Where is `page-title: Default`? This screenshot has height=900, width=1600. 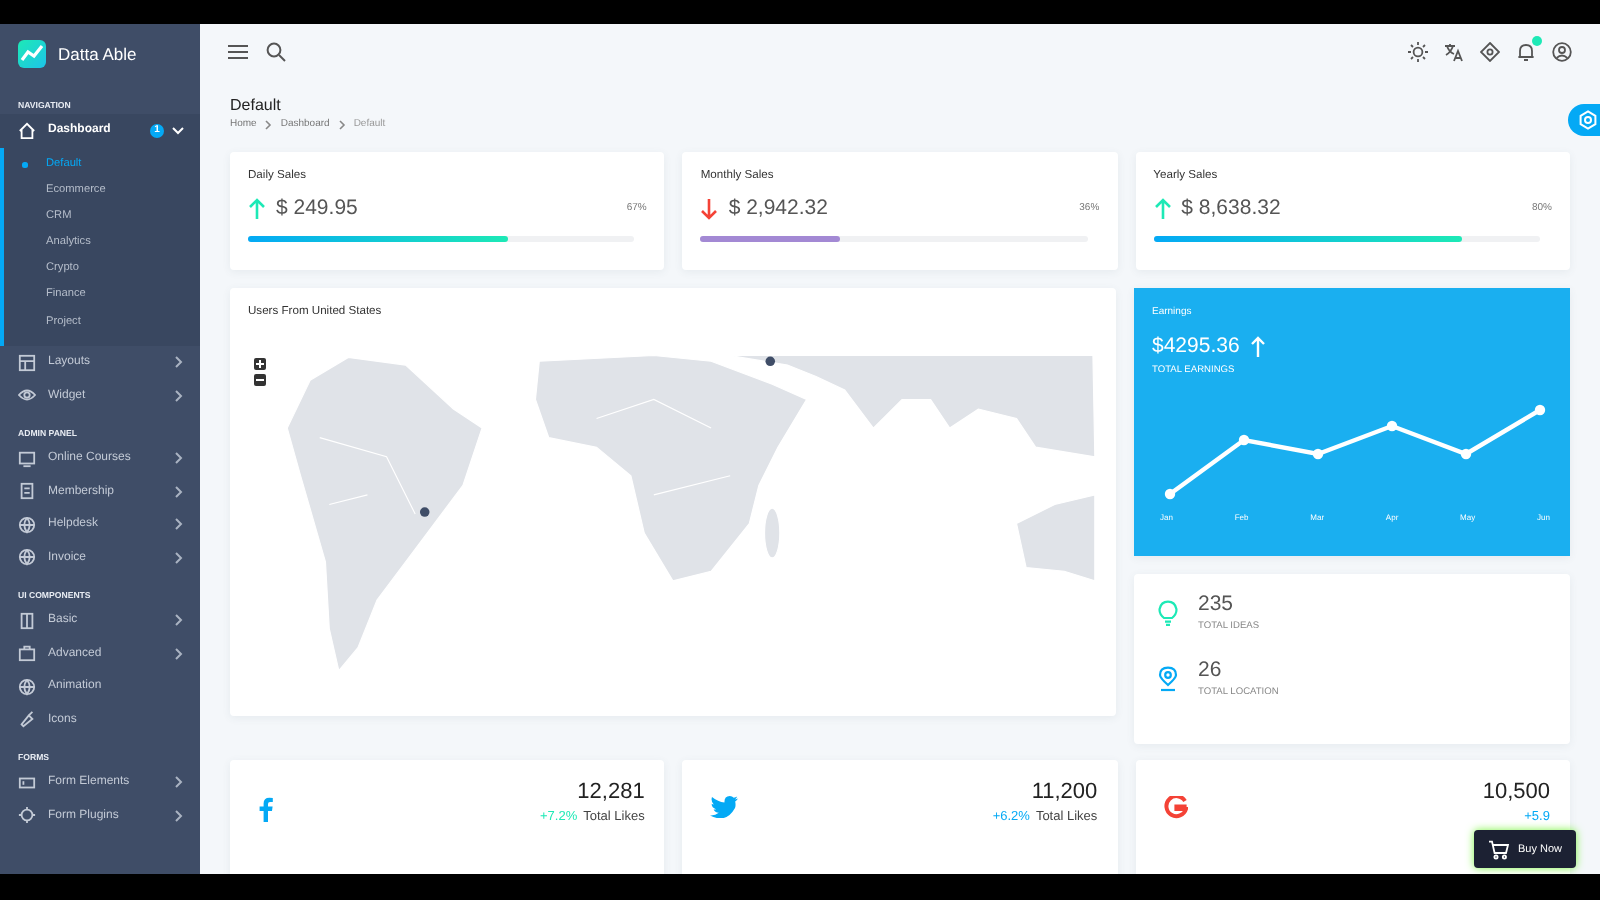 page-title: Default is located at coordinates (256, 105).